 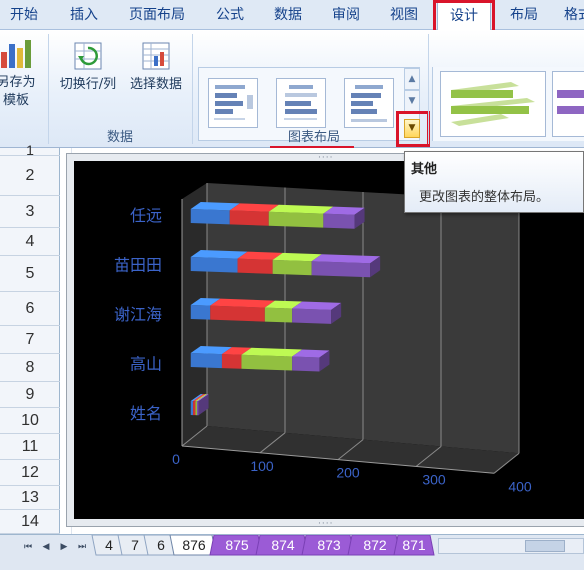 I want to click on switch-row-column-button: 切换行/列, so click(x=88, y=67).